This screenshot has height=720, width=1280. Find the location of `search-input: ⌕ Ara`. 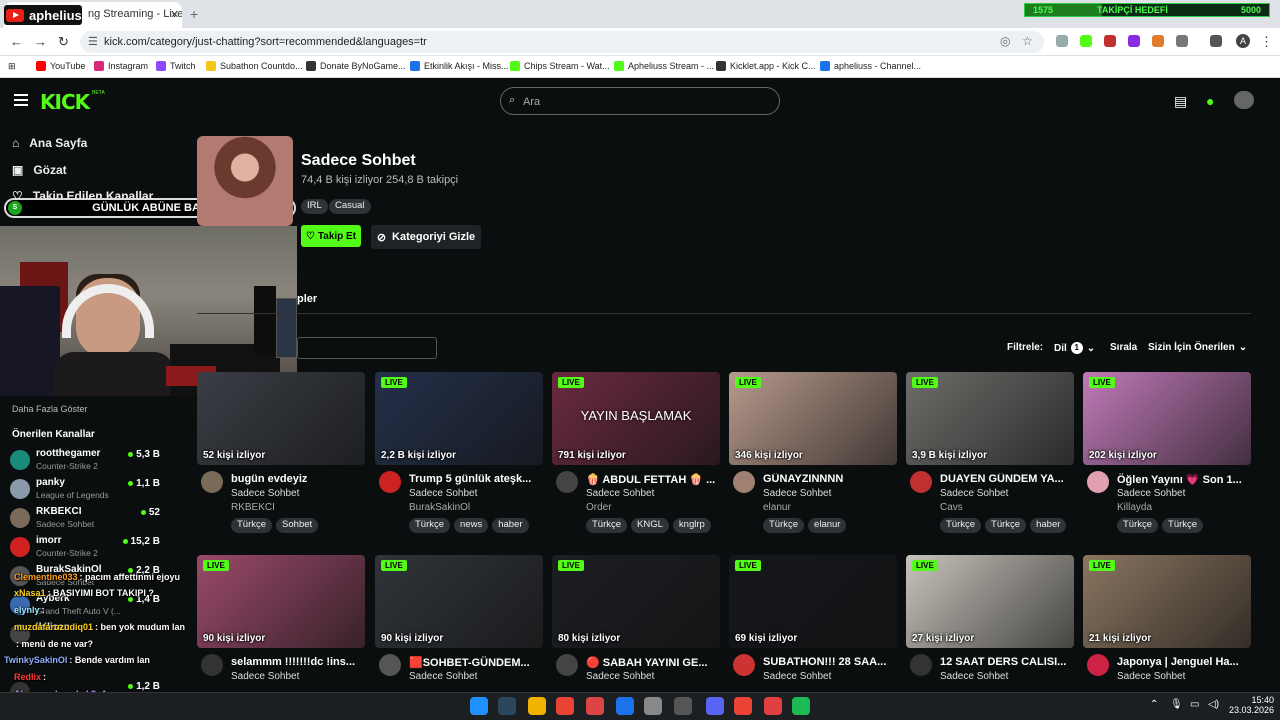

search-input: ⌕ Ara is located at coordinates (640, 101).